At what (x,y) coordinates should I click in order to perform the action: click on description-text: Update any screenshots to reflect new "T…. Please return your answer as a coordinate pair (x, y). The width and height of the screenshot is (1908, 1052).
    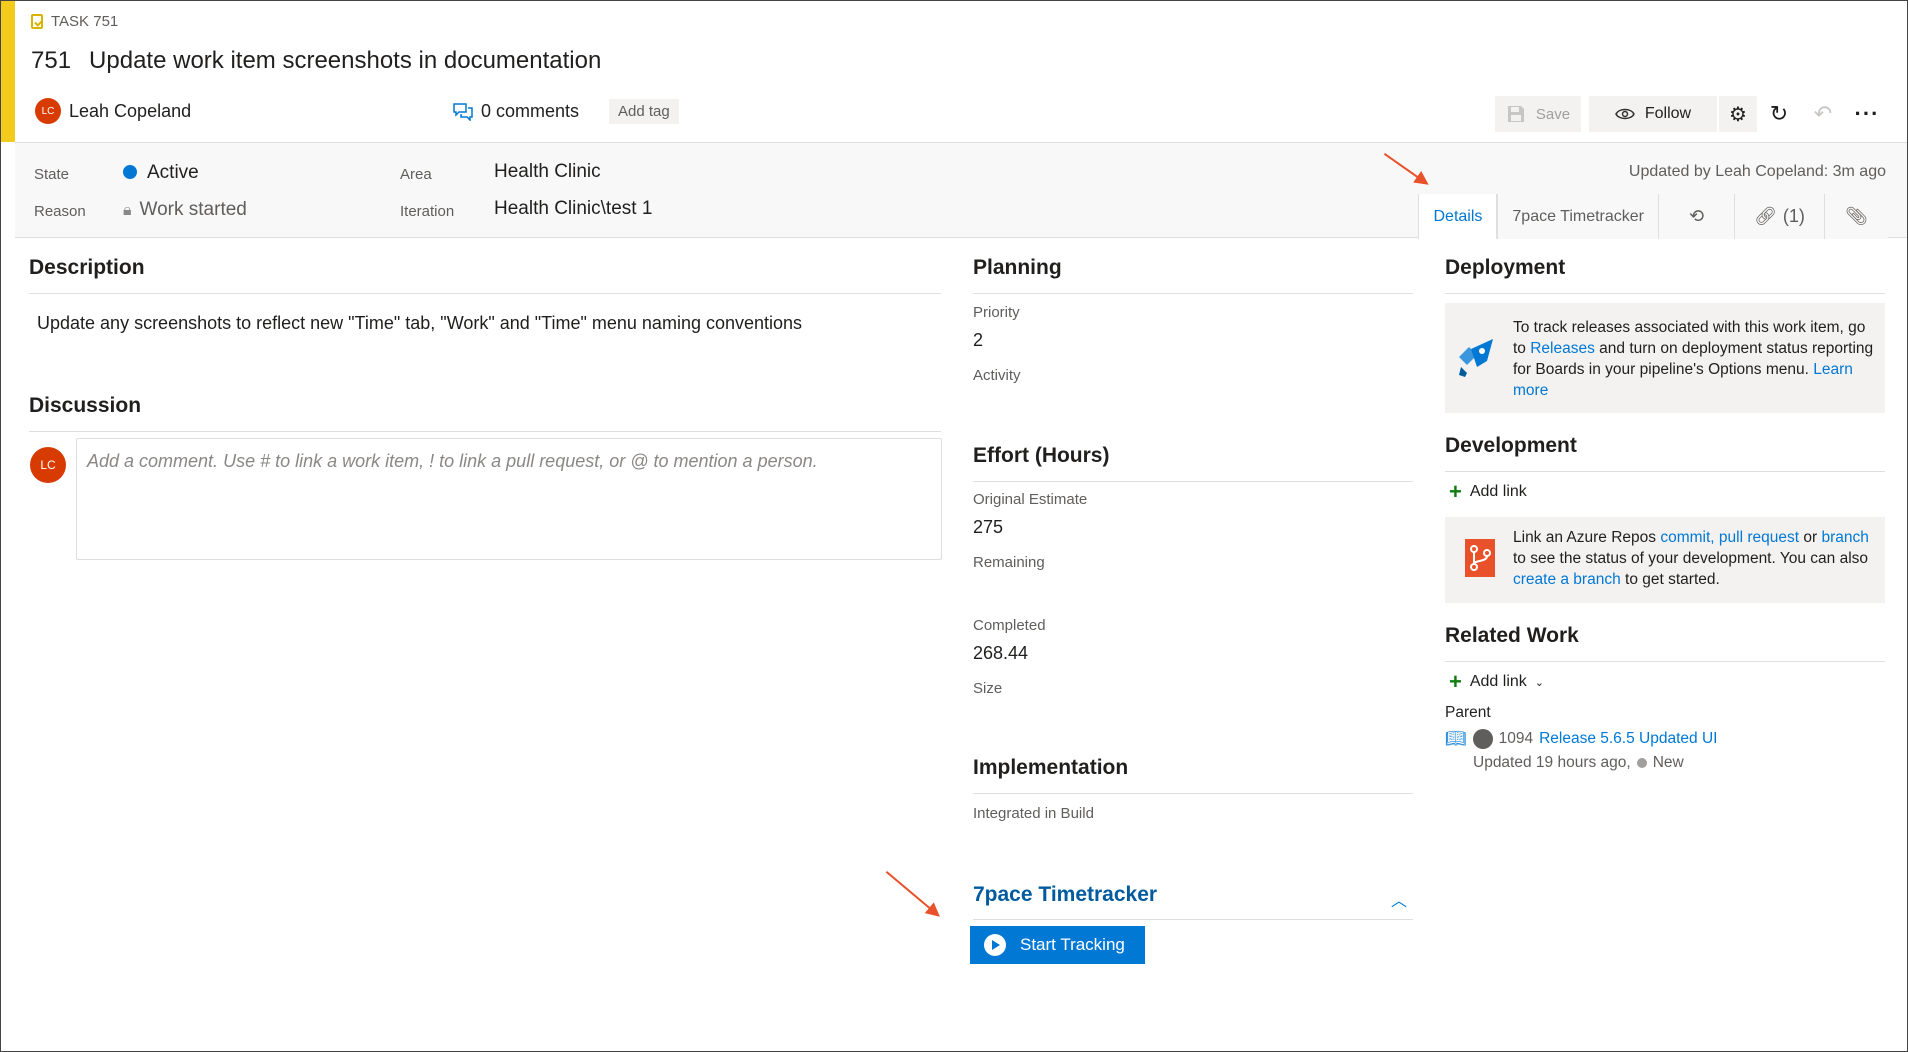
    Looking at the image, I should click on (419, 323).